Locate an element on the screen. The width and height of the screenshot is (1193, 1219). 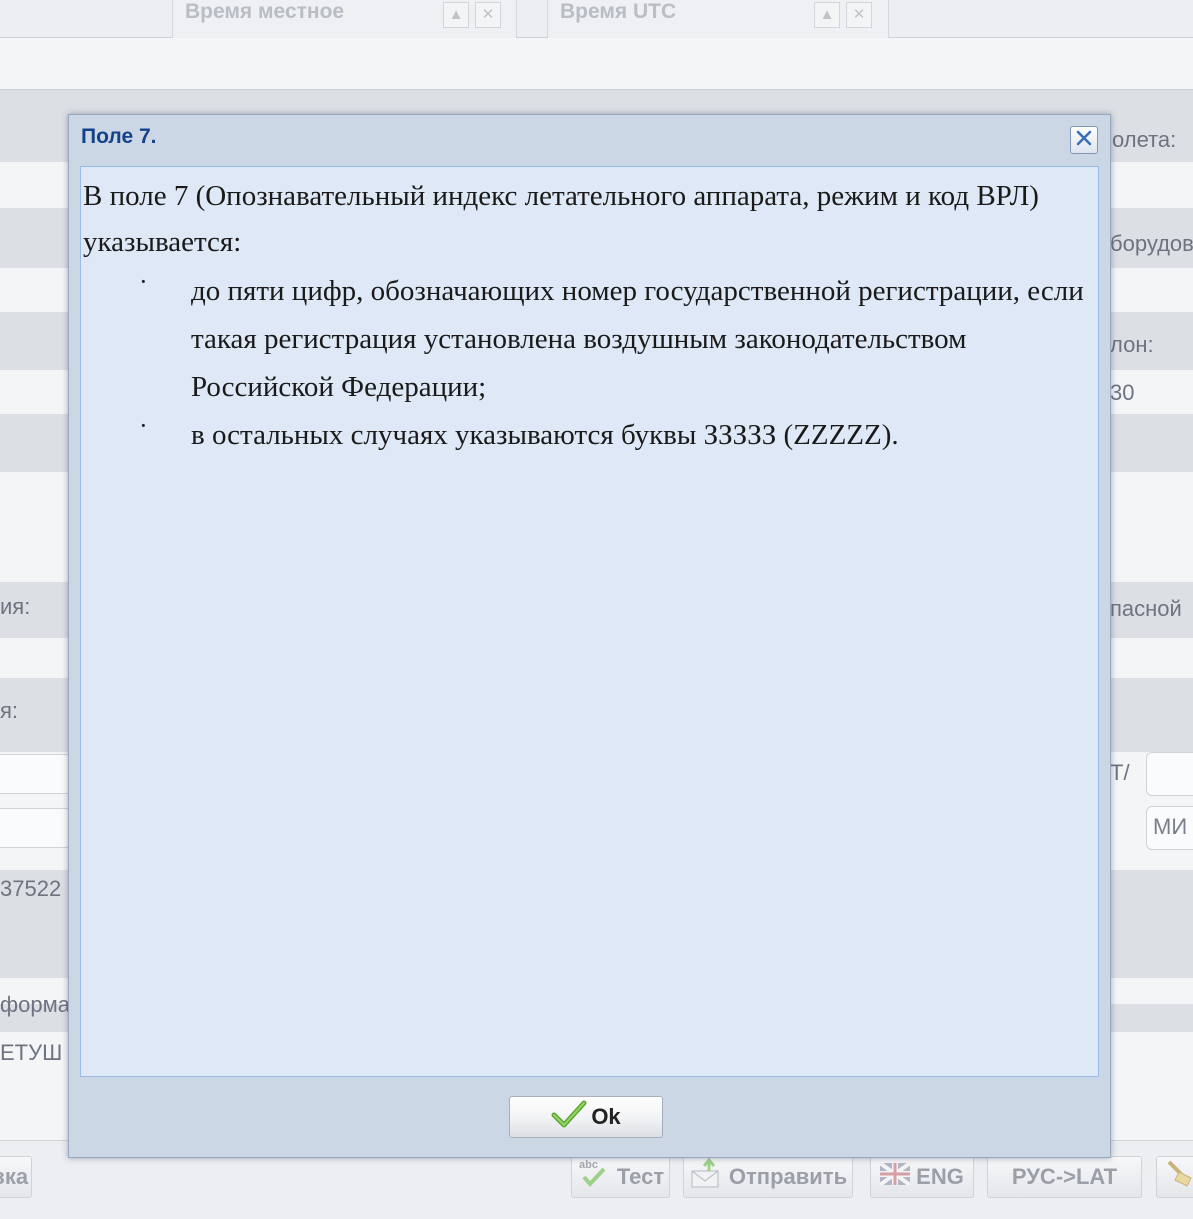
column-header-utc-time: Время UTC ▲ ✕ is located at coordinates (718, 19).